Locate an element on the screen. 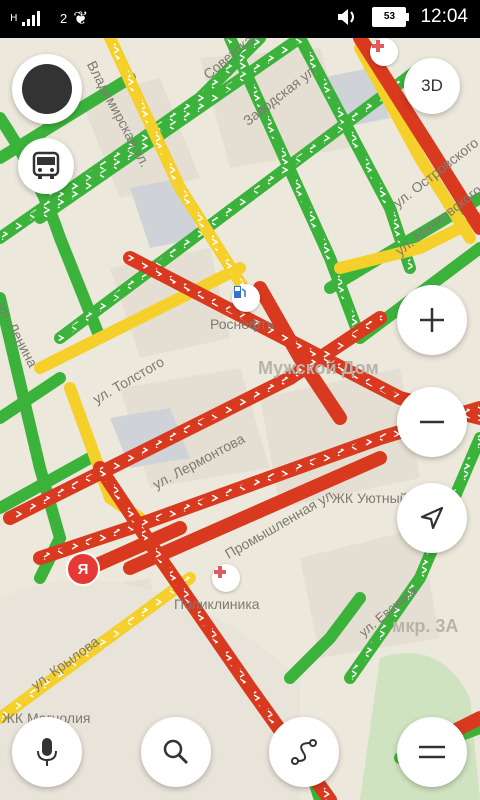  search-icon is located at coordinates (175, 751).